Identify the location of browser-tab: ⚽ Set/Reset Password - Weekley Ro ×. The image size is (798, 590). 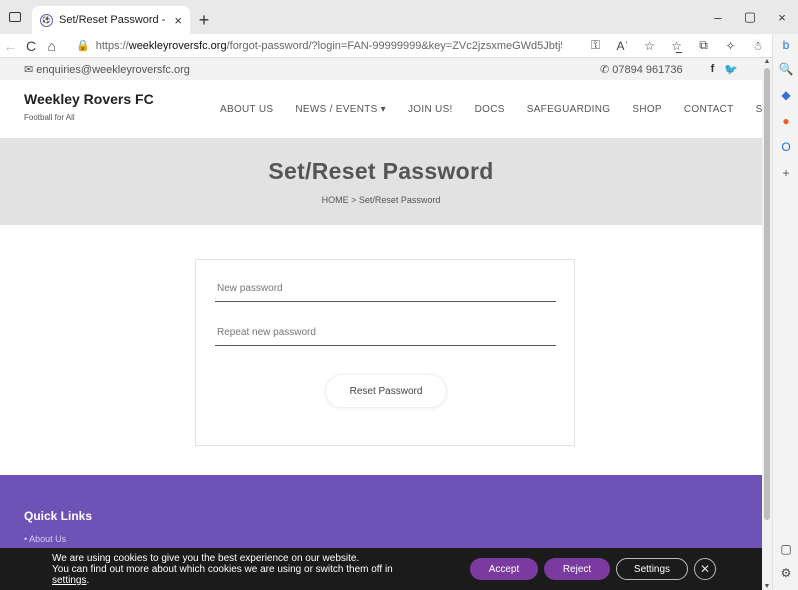
(111, 20).